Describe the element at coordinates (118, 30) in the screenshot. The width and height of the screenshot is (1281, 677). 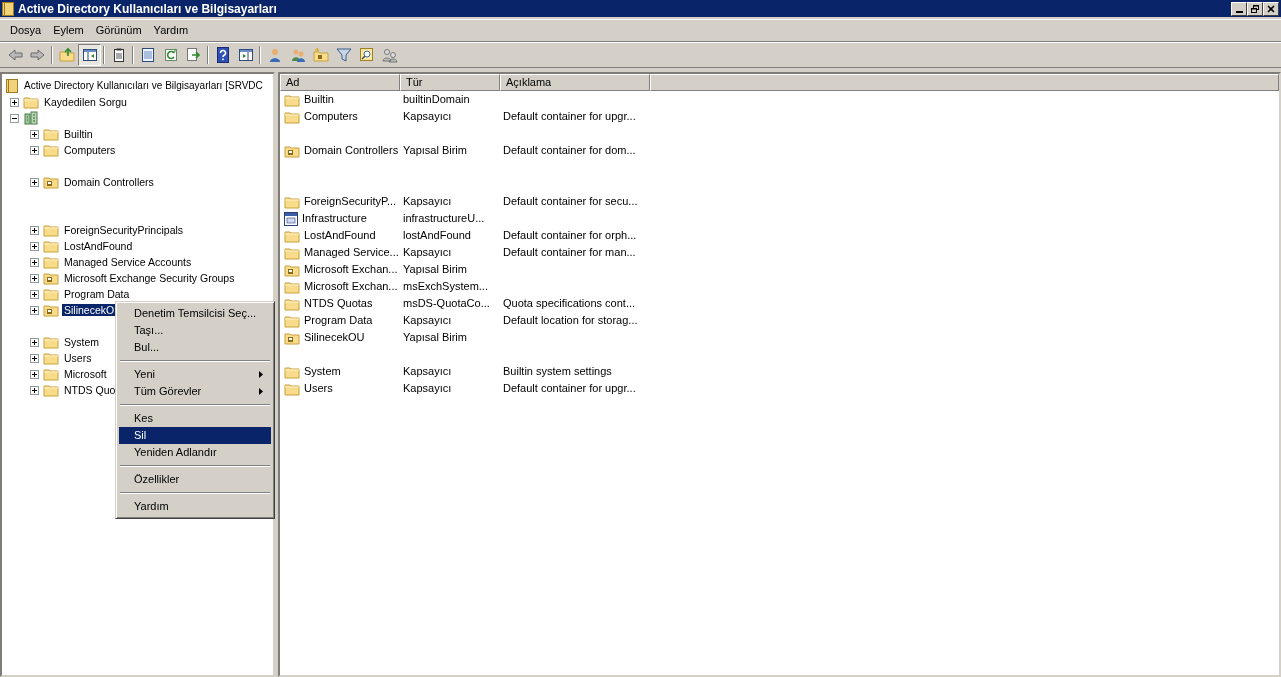
I see `menu-item: Görünüm` at that location.